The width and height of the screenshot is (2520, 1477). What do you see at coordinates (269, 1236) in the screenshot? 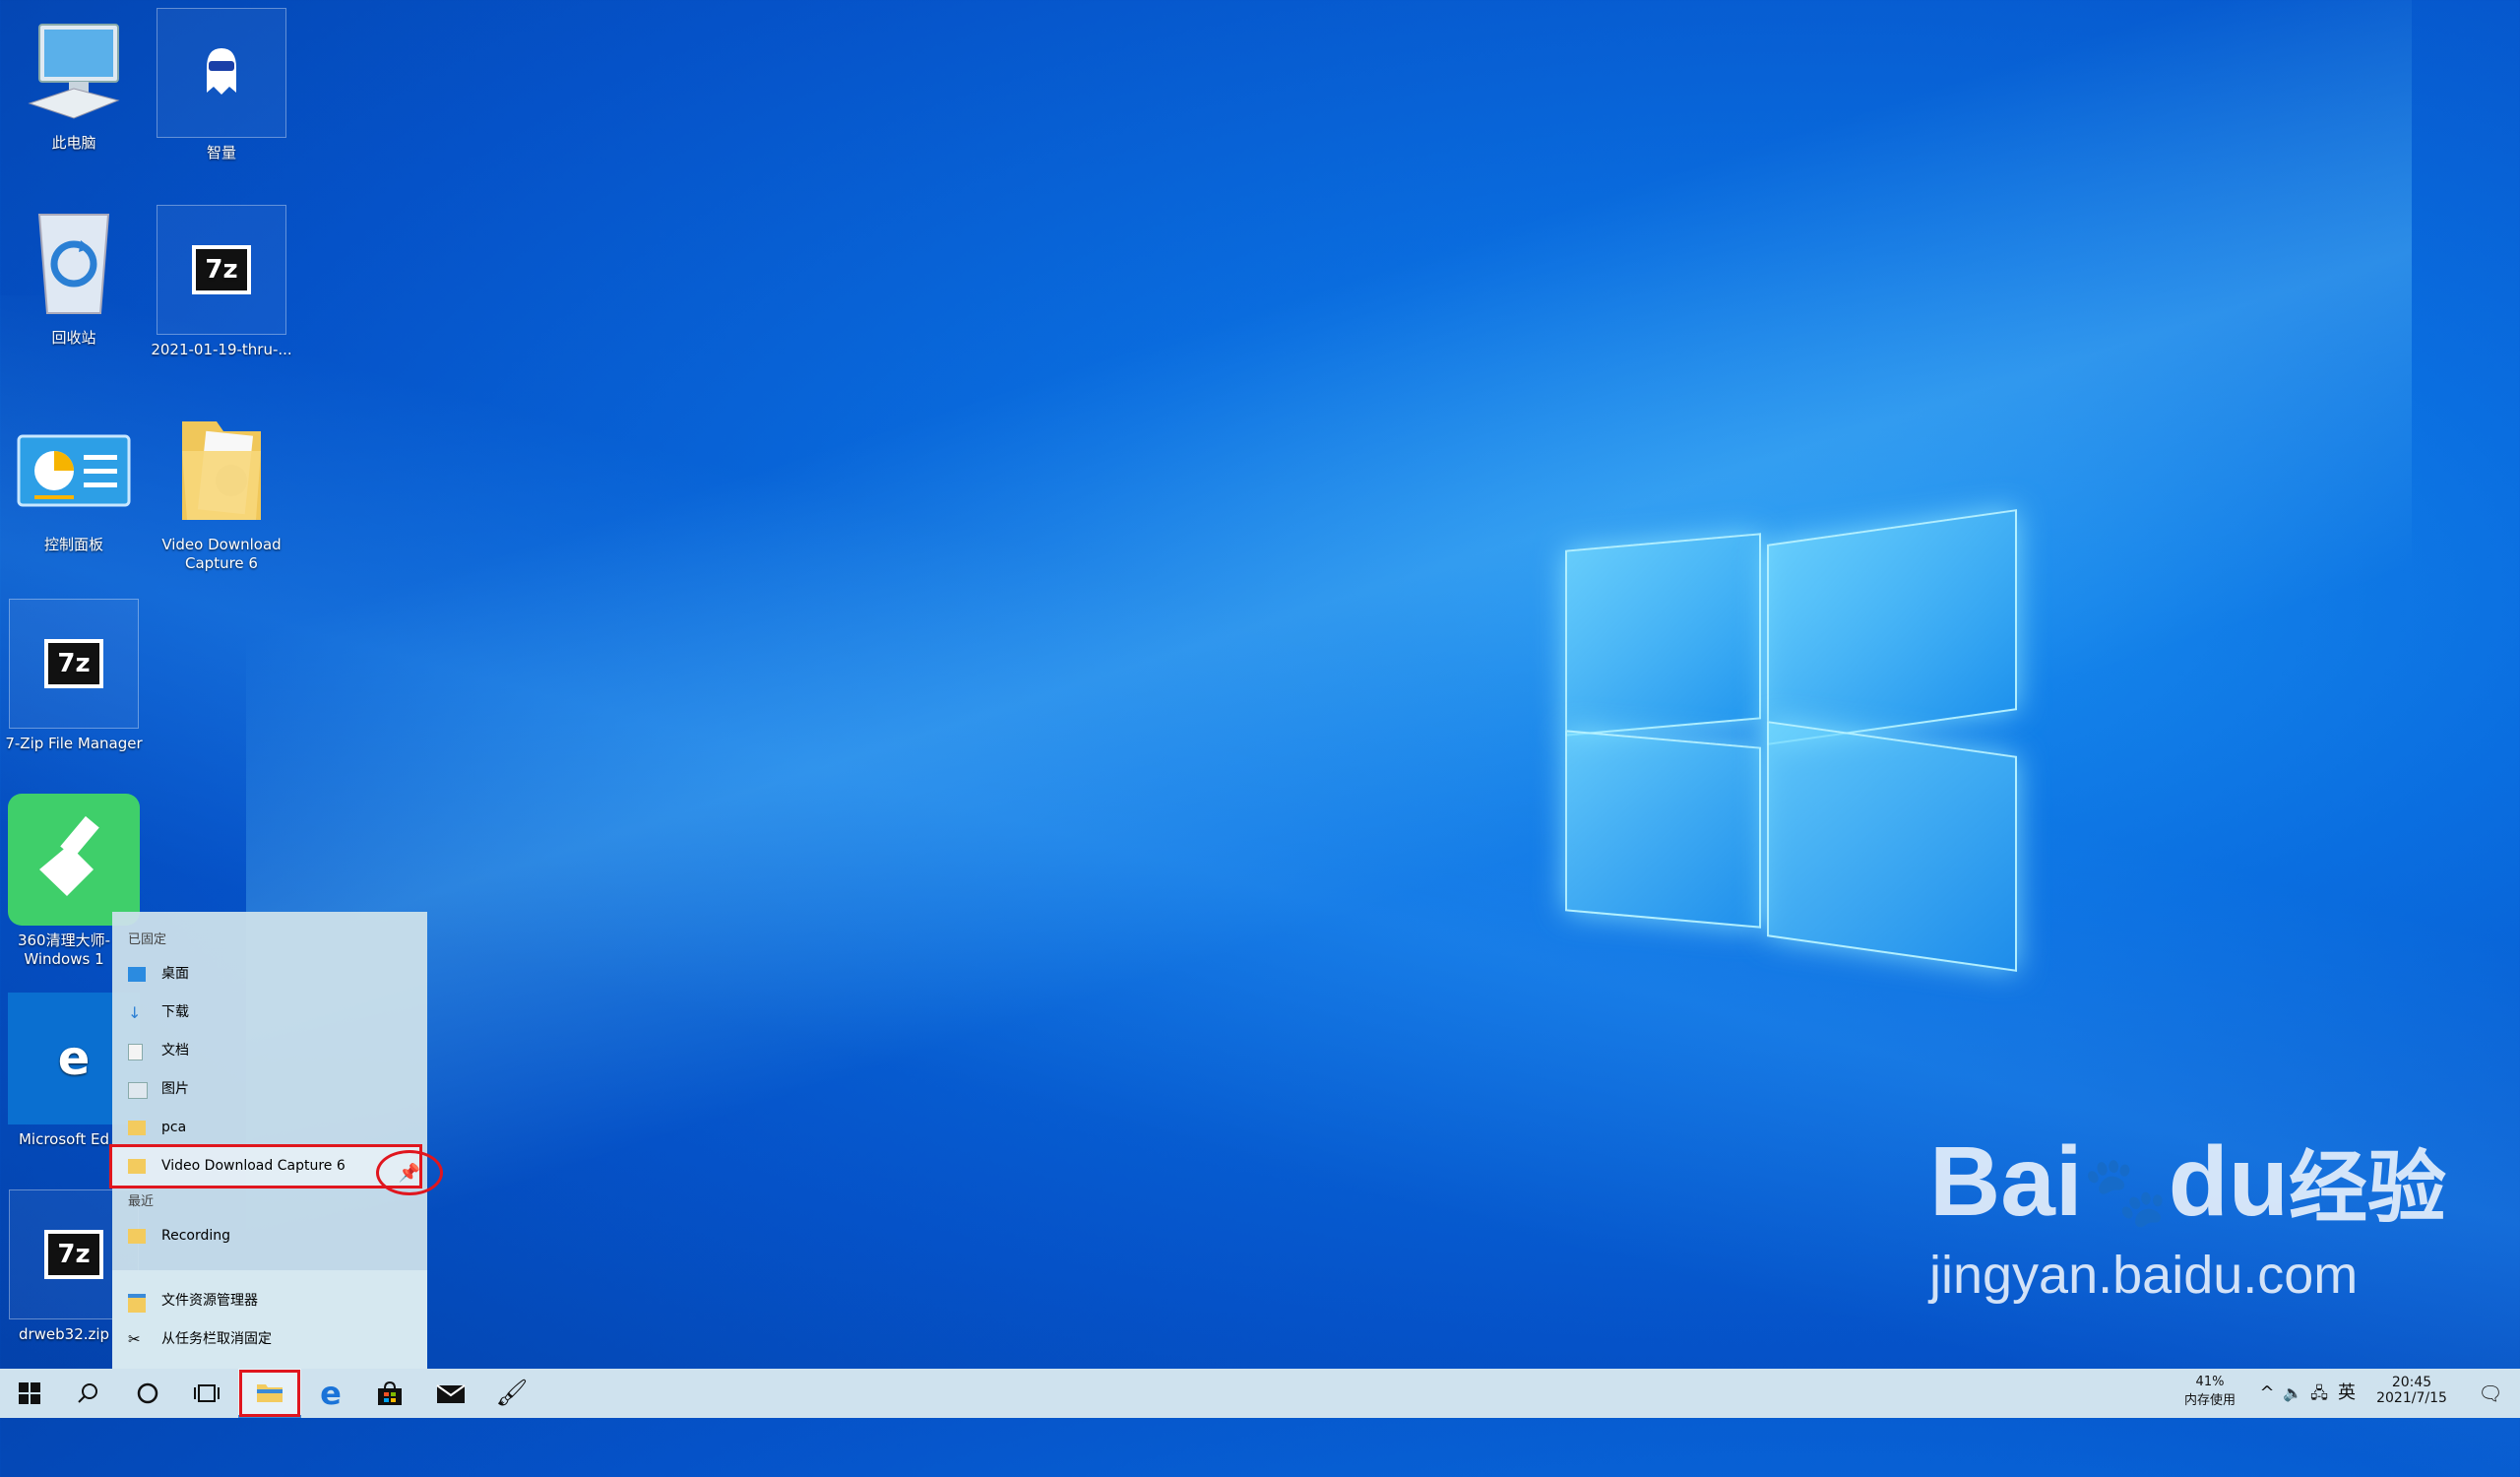
I see `jump-item-recording: Recording` at bounding box center [269, 1236].